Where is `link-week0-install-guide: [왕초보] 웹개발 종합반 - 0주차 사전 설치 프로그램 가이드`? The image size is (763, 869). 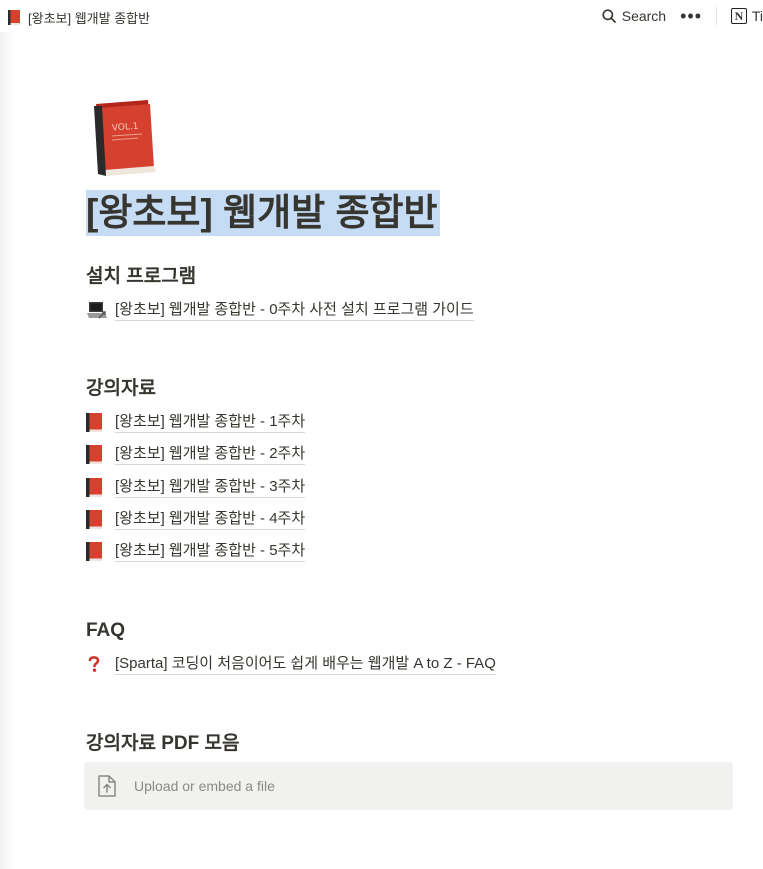 link-week0-install-guide: [왕초보] 웹개발 종합반 - 0주차 사전 설치 프로그램 가이드 is located at coordinates (280, 310).